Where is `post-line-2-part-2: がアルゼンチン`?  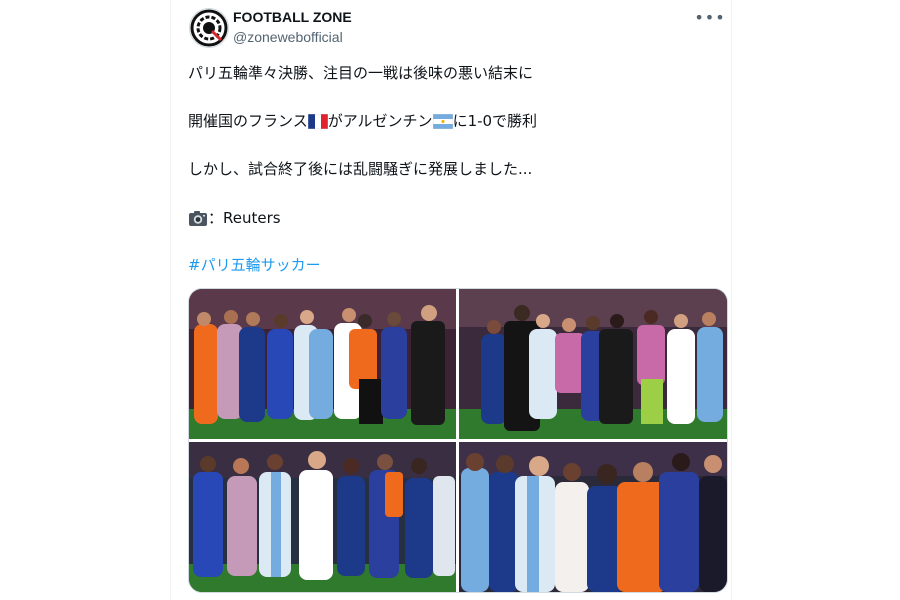
post-line-2-part-2: がアルゼンチン is located at coordinates (380, 121).